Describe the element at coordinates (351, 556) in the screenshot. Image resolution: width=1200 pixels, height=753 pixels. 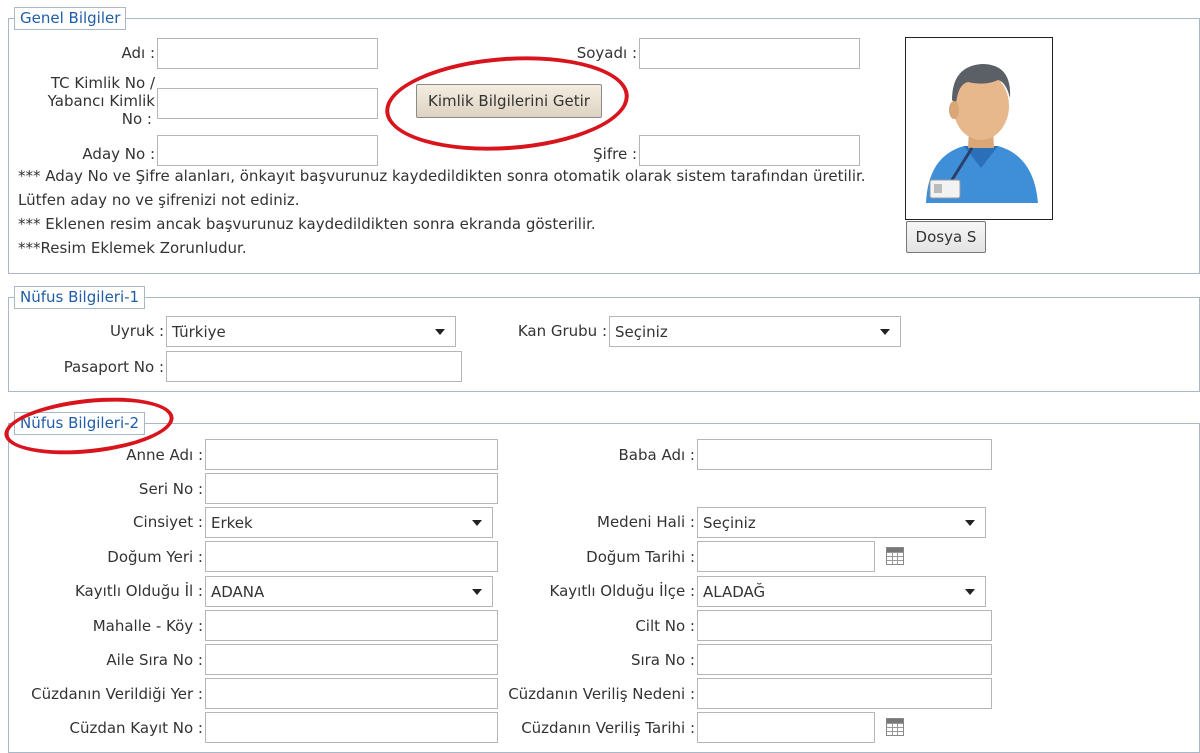
I see `dogum-yeri-input` at that location.